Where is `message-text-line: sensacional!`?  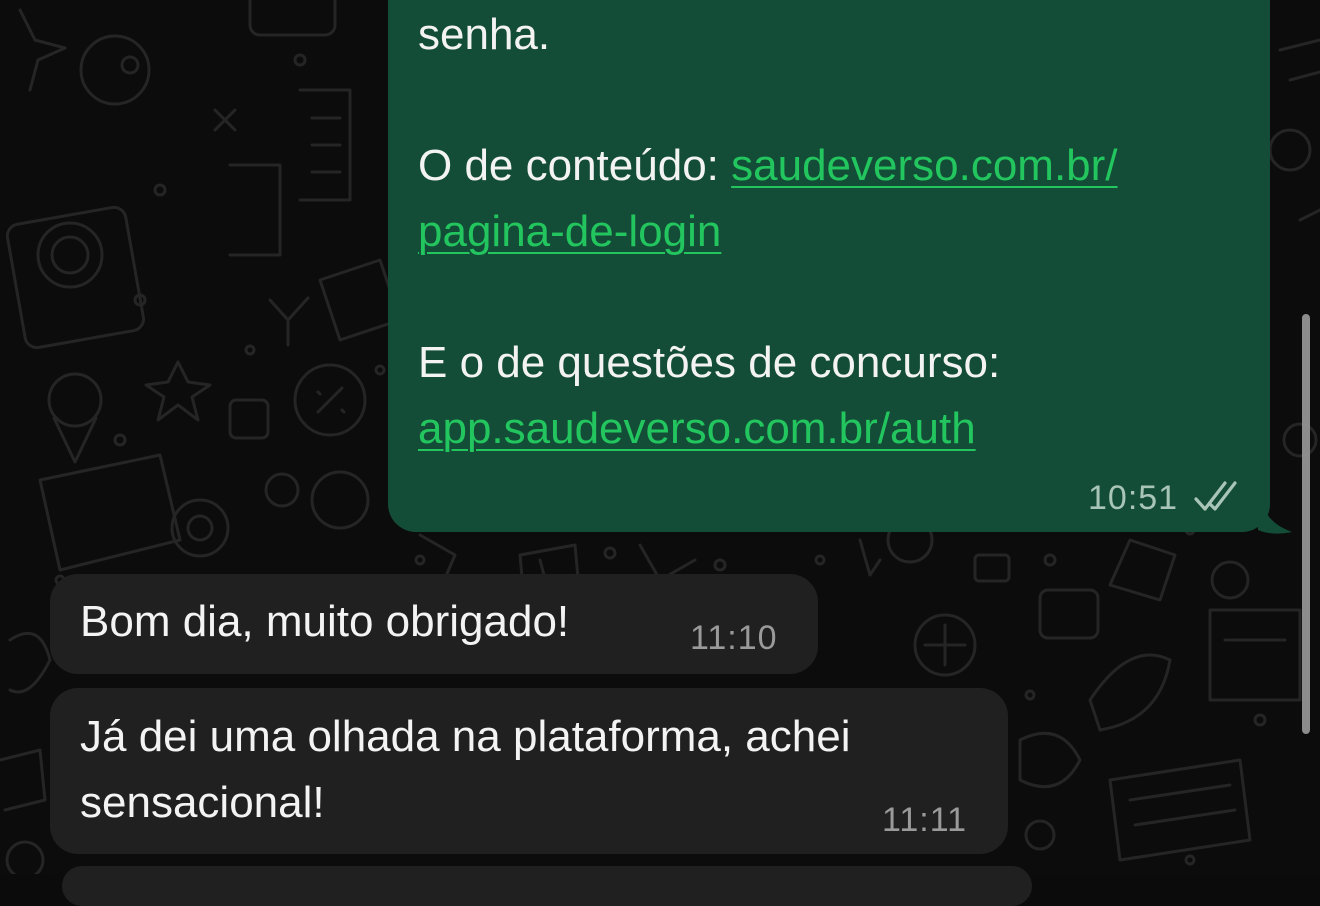 message-text-line: sensacional! is located at coordinates (202, 802).